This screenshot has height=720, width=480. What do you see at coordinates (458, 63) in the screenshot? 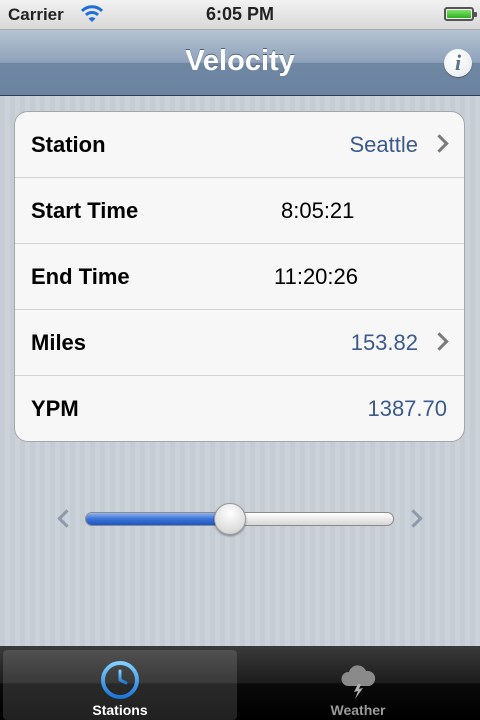
I see `info-icon: i` at bounding box center [458, 63].